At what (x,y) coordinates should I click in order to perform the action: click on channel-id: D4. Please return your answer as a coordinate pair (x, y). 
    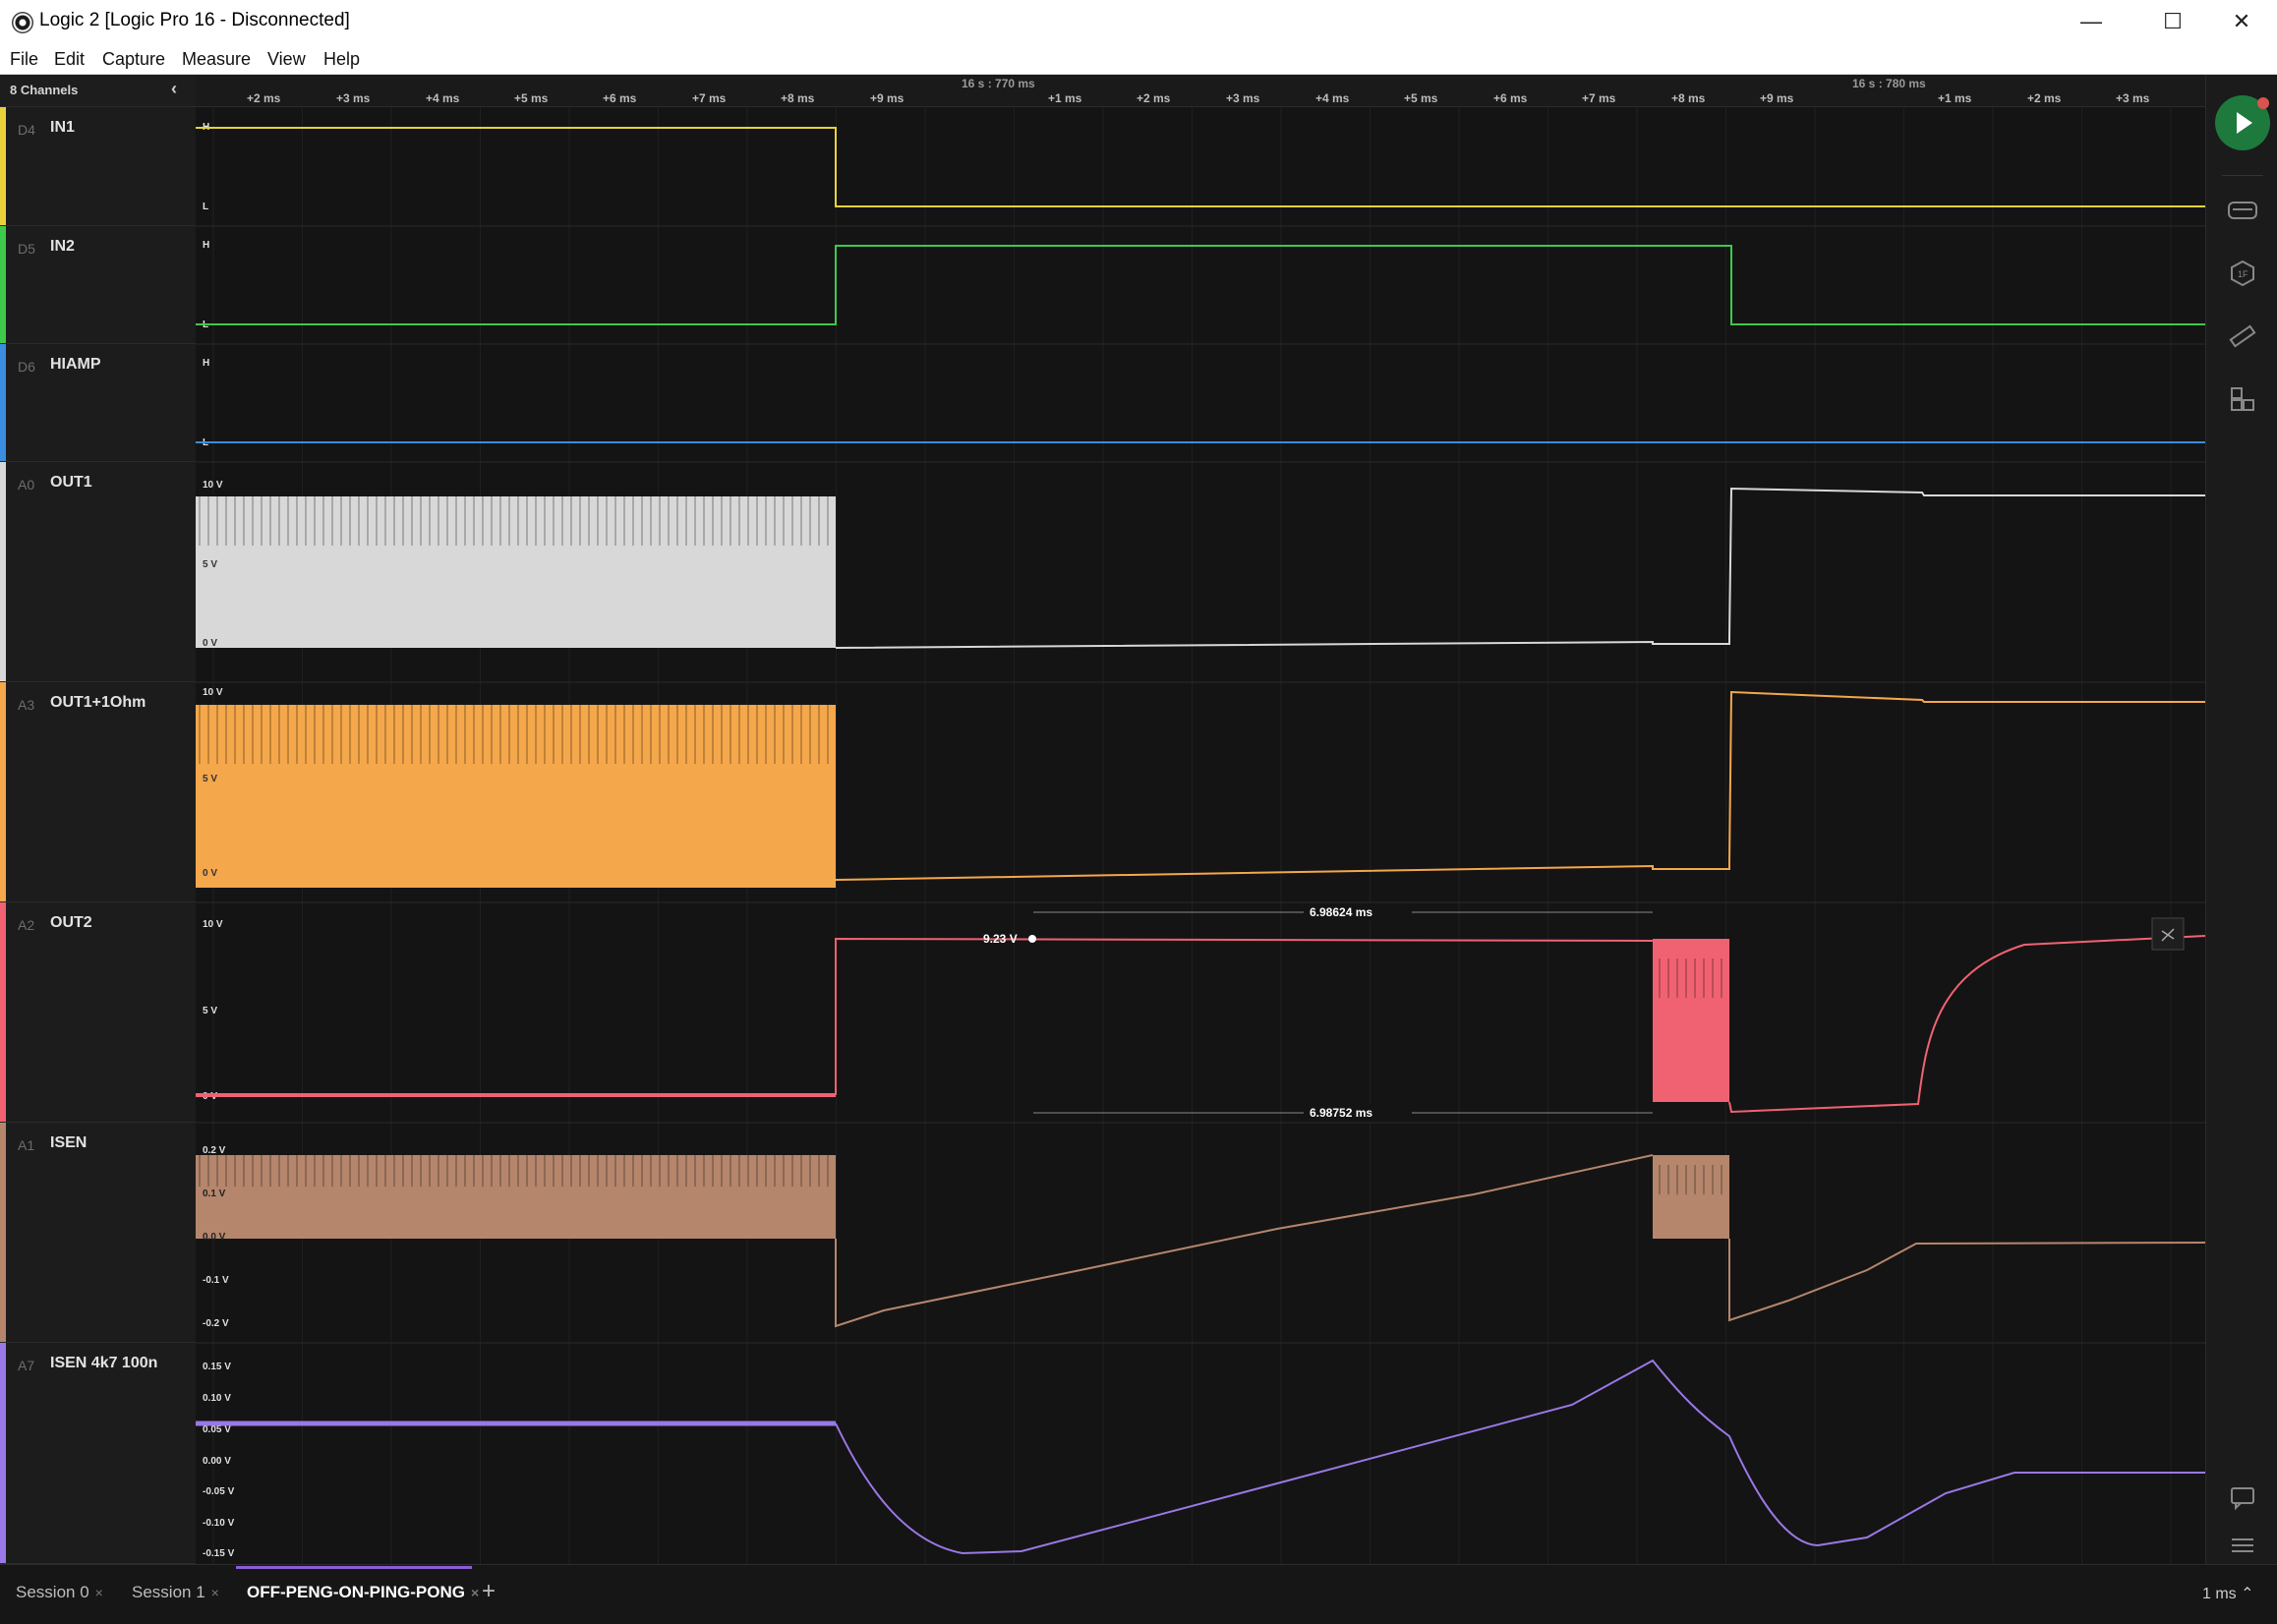
    Looking at the image, I should click on (27, 130).